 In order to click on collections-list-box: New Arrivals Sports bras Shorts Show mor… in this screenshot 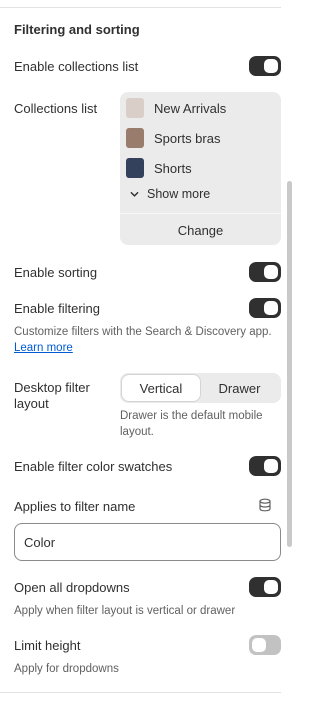, I will do `click(200, 168)`.